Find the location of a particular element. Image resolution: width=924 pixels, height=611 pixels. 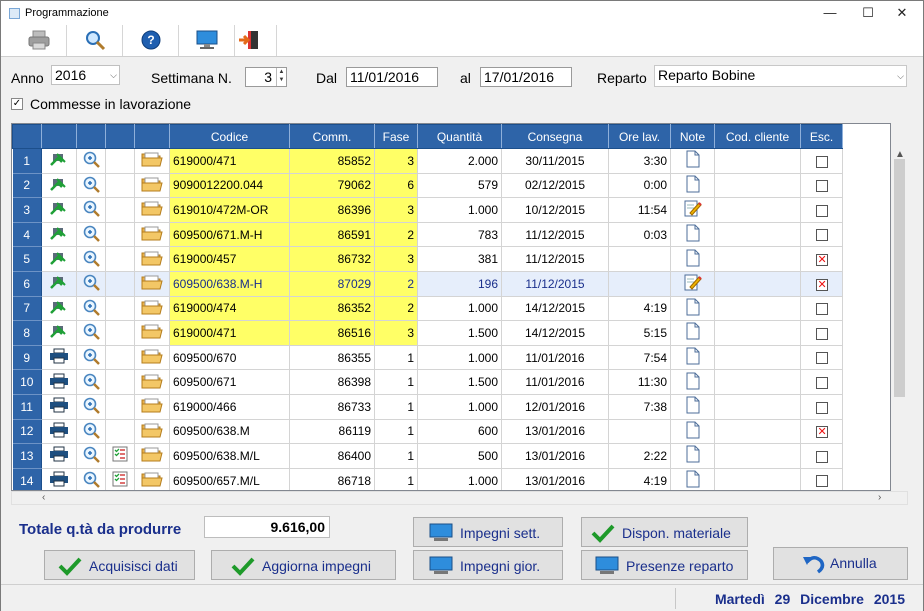

col-esc: Esc. is located at coordinates (821, 136).